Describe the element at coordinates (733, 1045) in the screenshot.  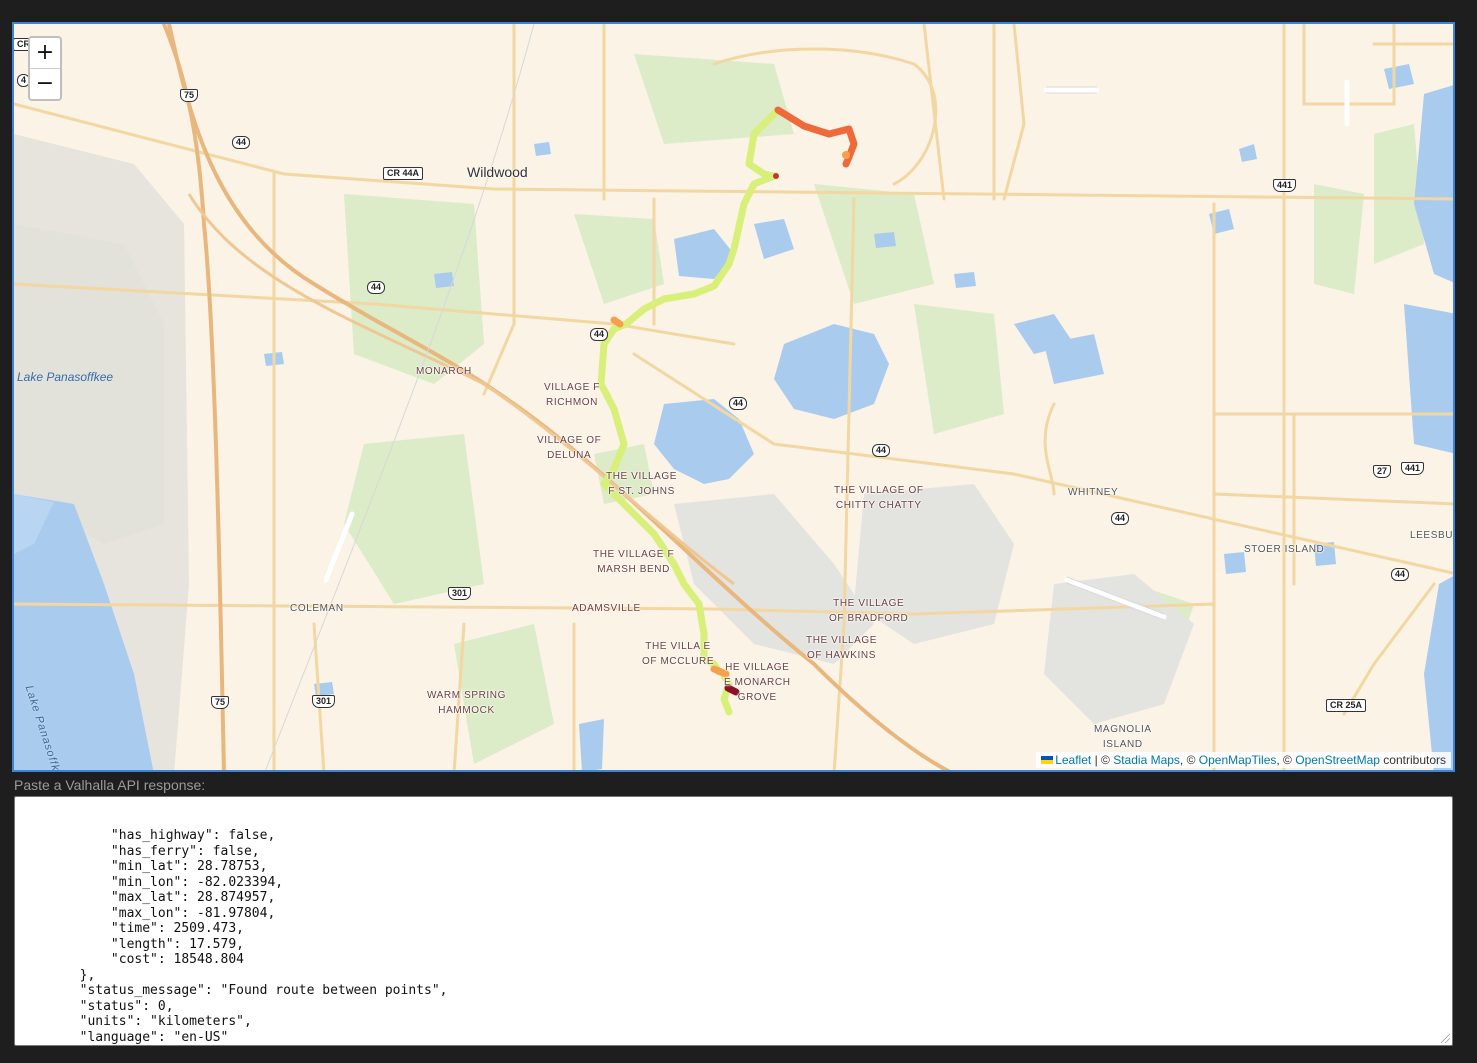
I see `json-line: }` at that location.